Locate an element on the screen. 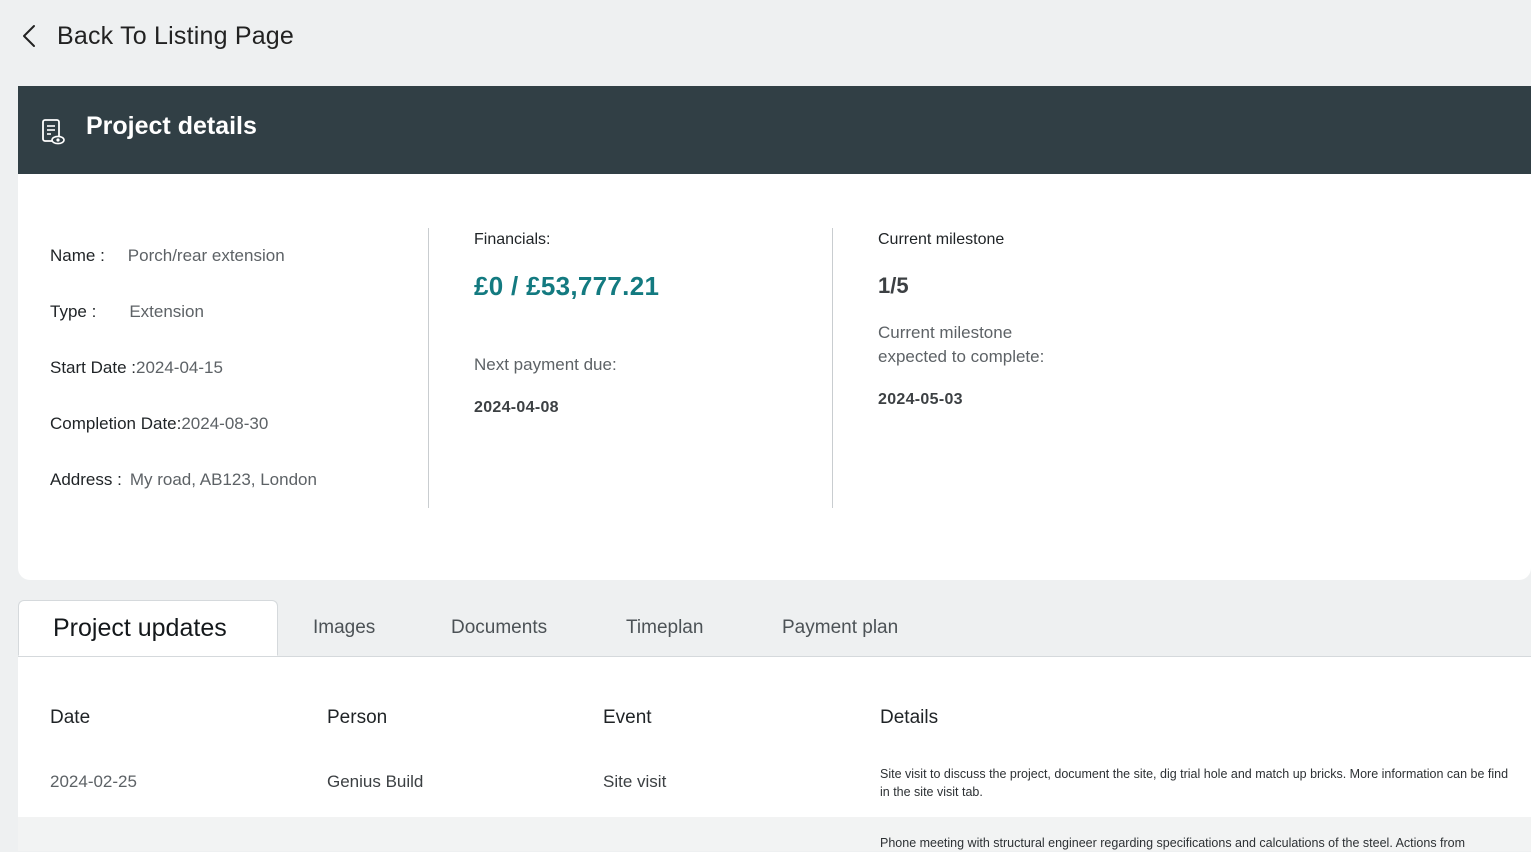 Image resolution: width=1531 pixels, height=852 pixels. chevron-left-icon is located at coordinates (29, 36).